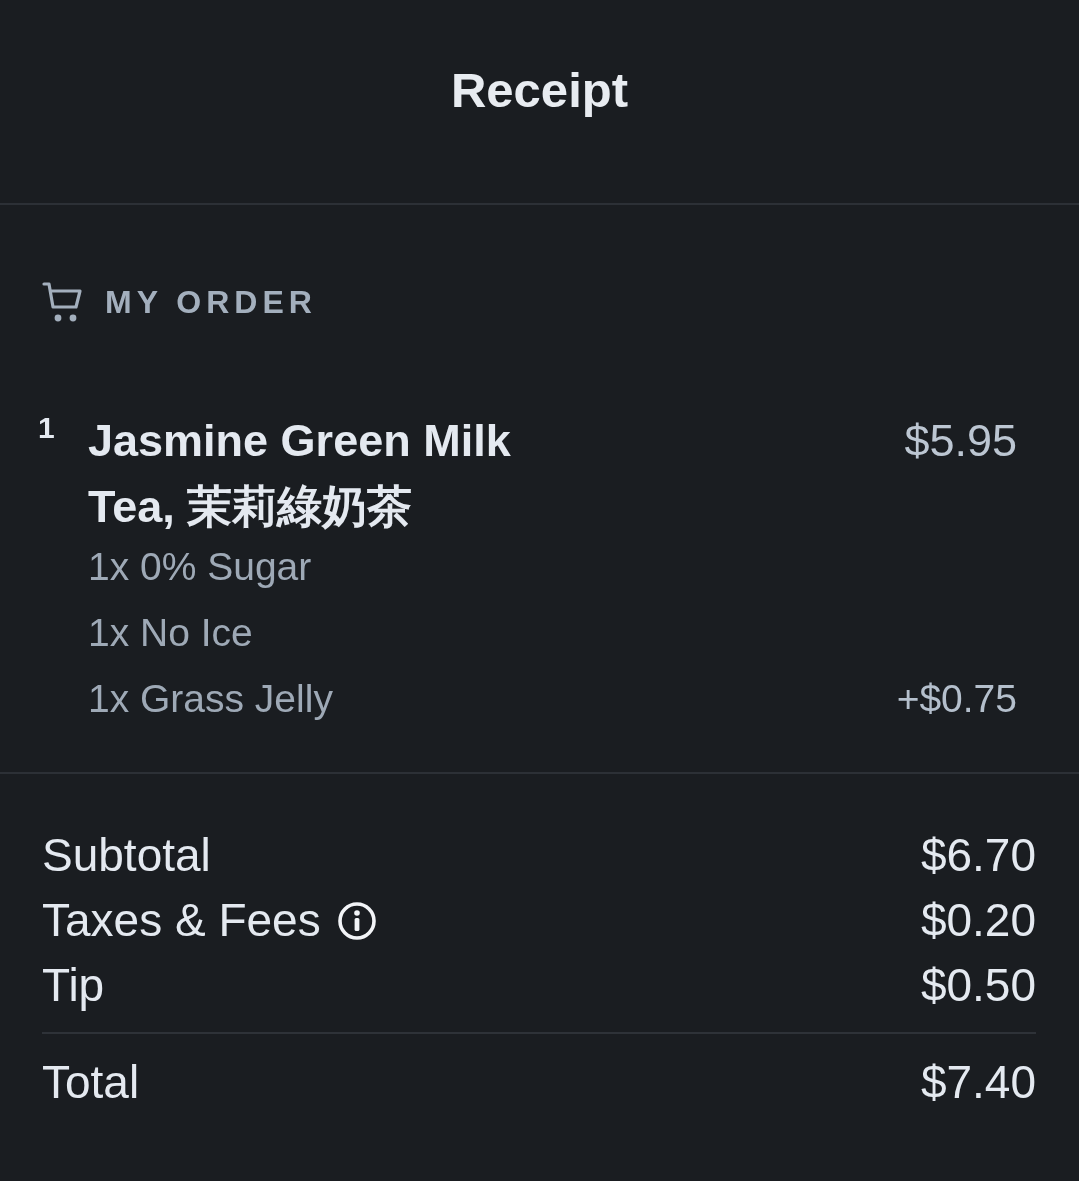 This screenshot has height=1181, width=1079. What do you see at coordinates (62, 302) in the screenshot?
I see `cart-icon` at bounding box center [62, 302].